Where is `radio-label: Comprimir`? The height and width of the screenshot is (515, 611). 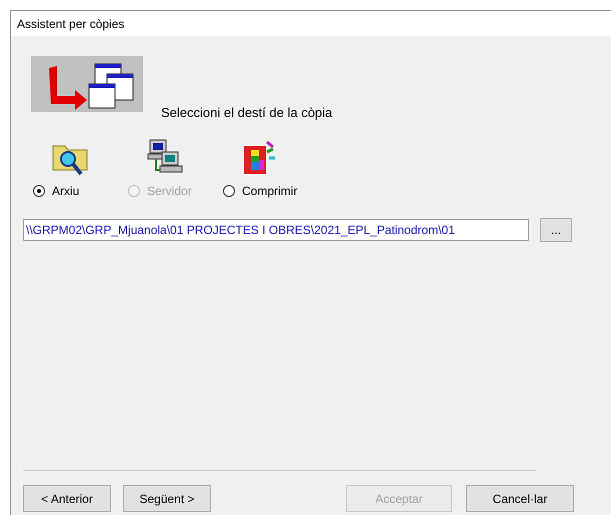 radio-label: Comprimir is located at coordinates (270, 191).